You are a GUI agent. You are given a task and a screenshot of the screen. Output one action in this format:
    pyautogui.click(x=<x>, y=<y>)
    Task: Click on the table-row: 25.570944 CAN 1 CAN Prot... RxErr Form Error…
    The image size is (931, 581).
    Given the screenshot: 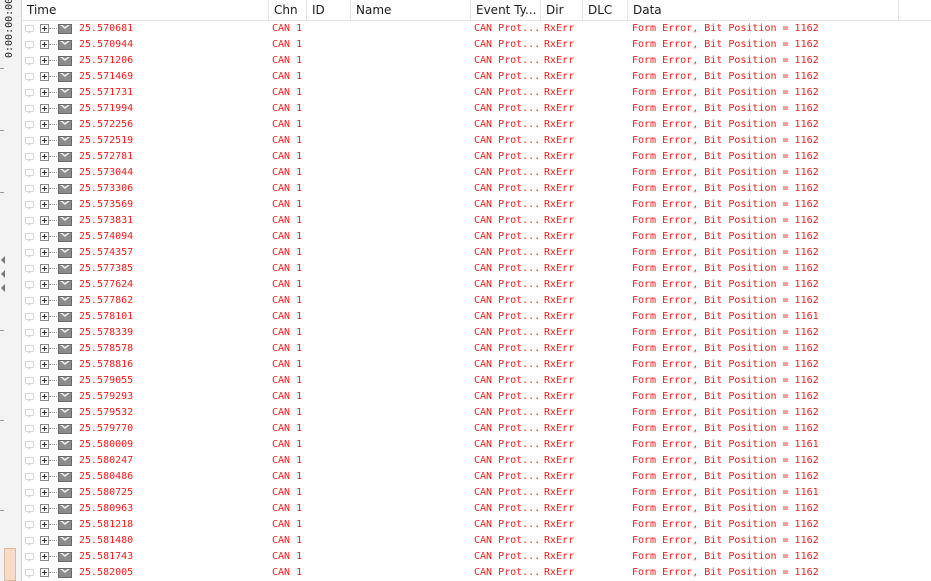 What is the action you would take?
    pyautogui.click(x=476, y=45)
    